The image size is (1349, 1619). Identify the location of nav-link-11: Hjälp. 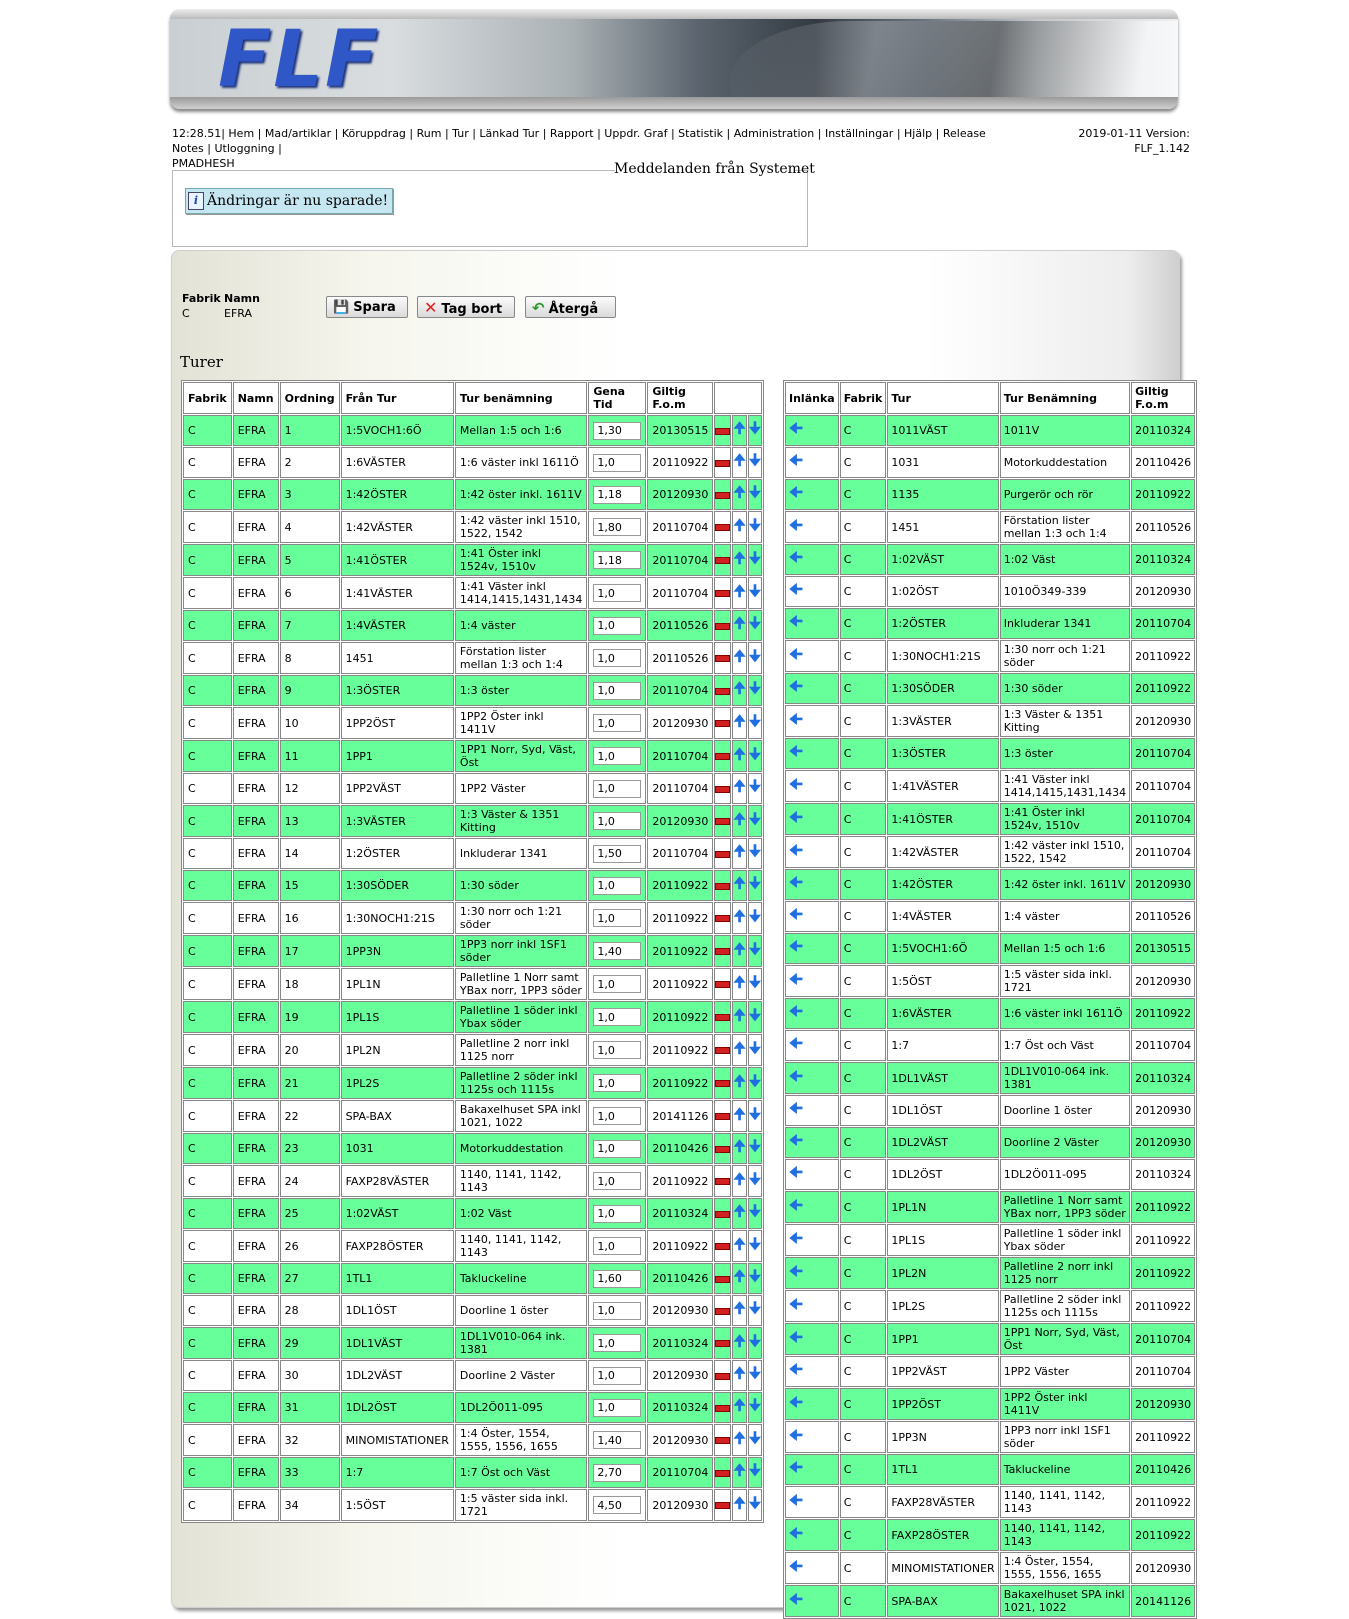
(918, 133).